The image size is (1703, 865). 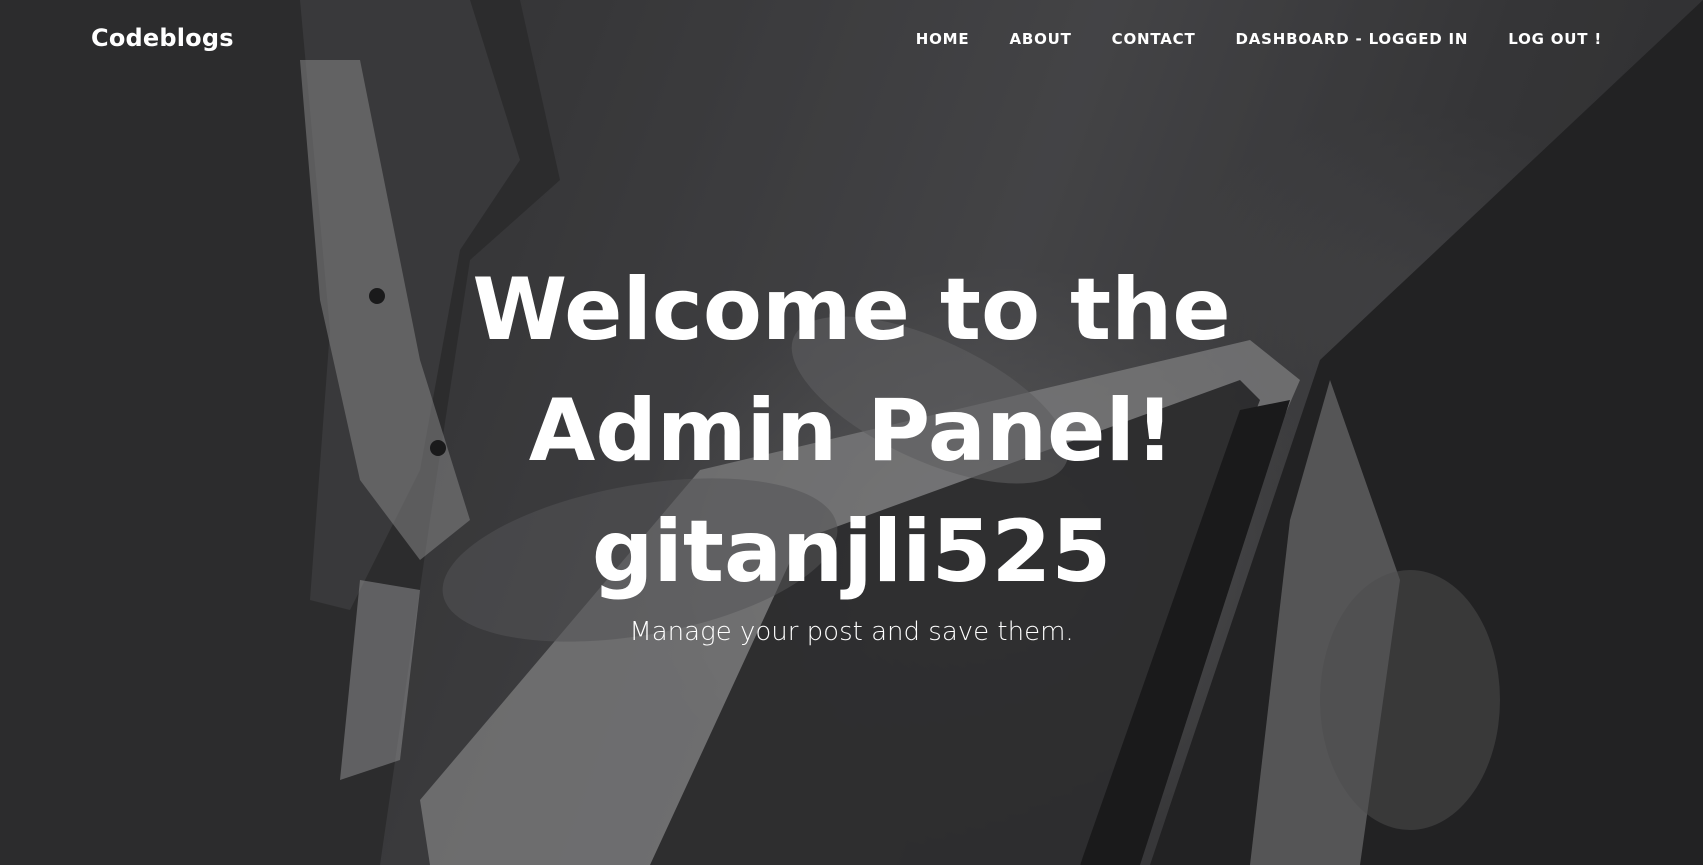 I want to click on nav-about-link: ABOUT, so click(x=1040, y=39).